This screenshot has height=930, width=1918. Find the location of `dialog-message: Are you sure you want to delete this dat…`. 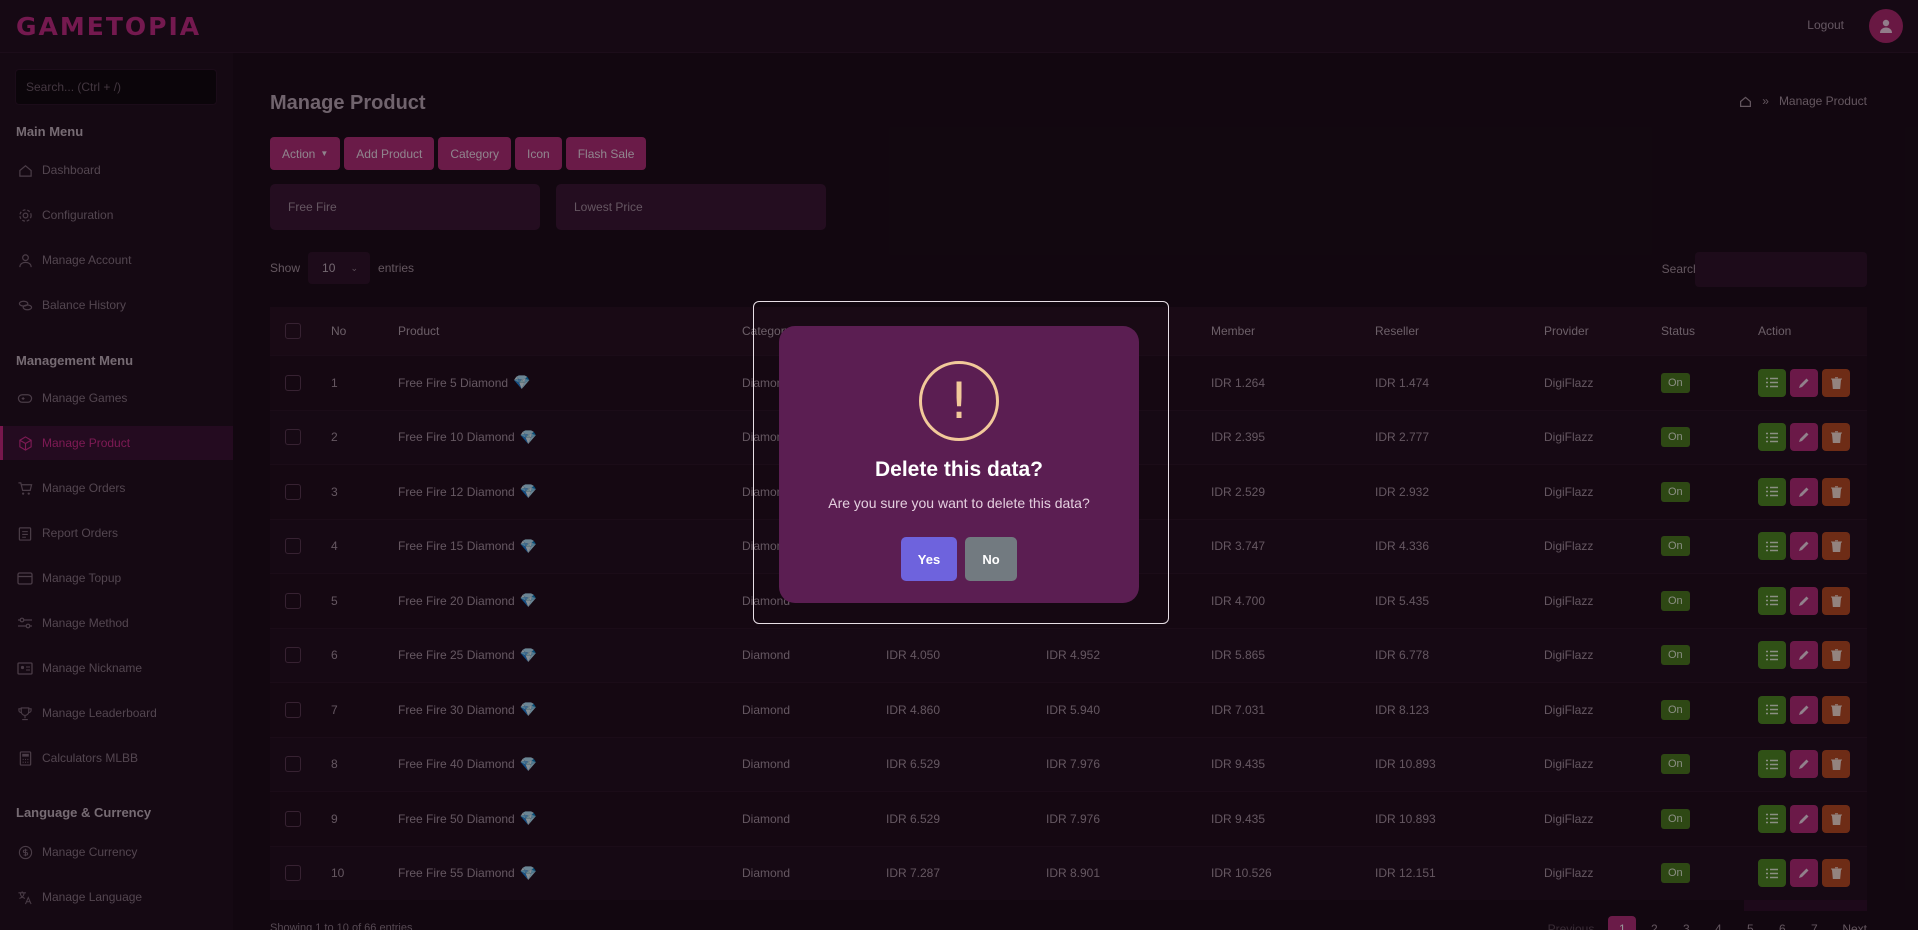

dialog-message: Are you sure you want to delete this dat… is located at coordinates (959, 503).